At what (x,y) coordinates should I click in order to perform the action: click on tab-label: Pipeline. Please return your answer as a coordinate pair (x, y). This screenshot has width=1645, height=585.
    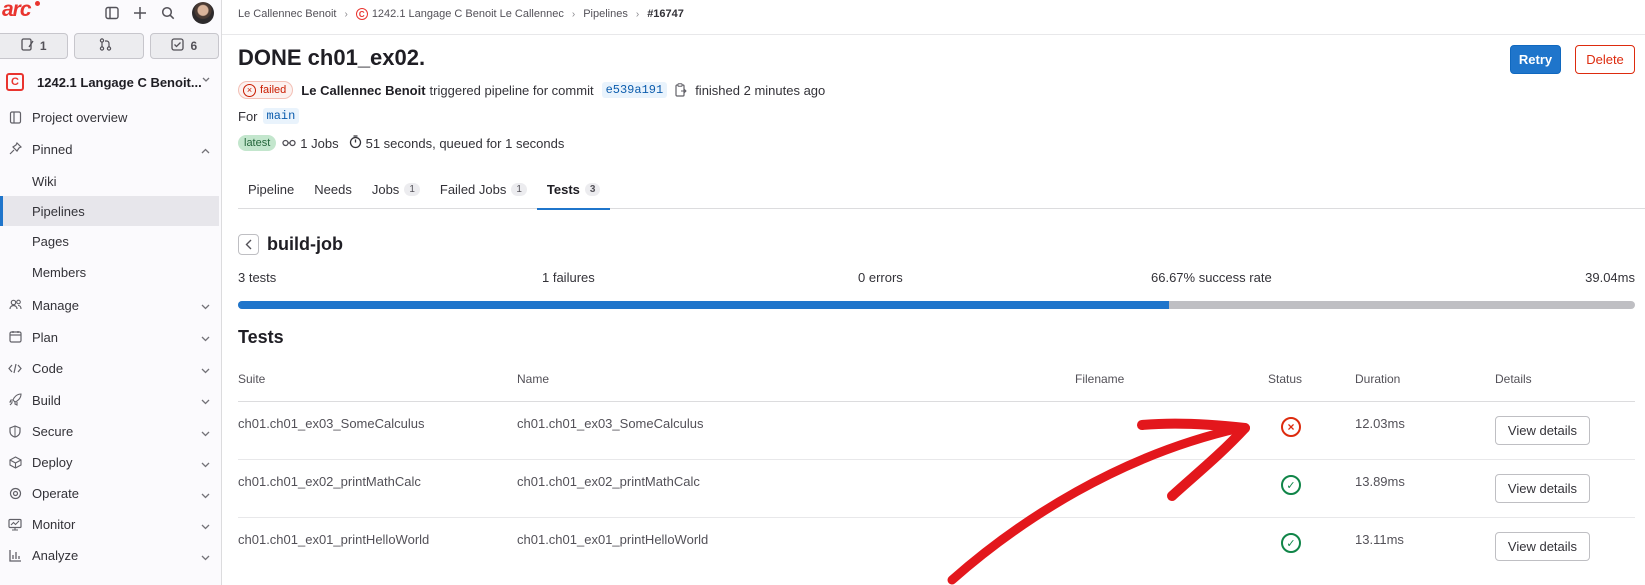
    Looking at the image, I should click on (271, 189).